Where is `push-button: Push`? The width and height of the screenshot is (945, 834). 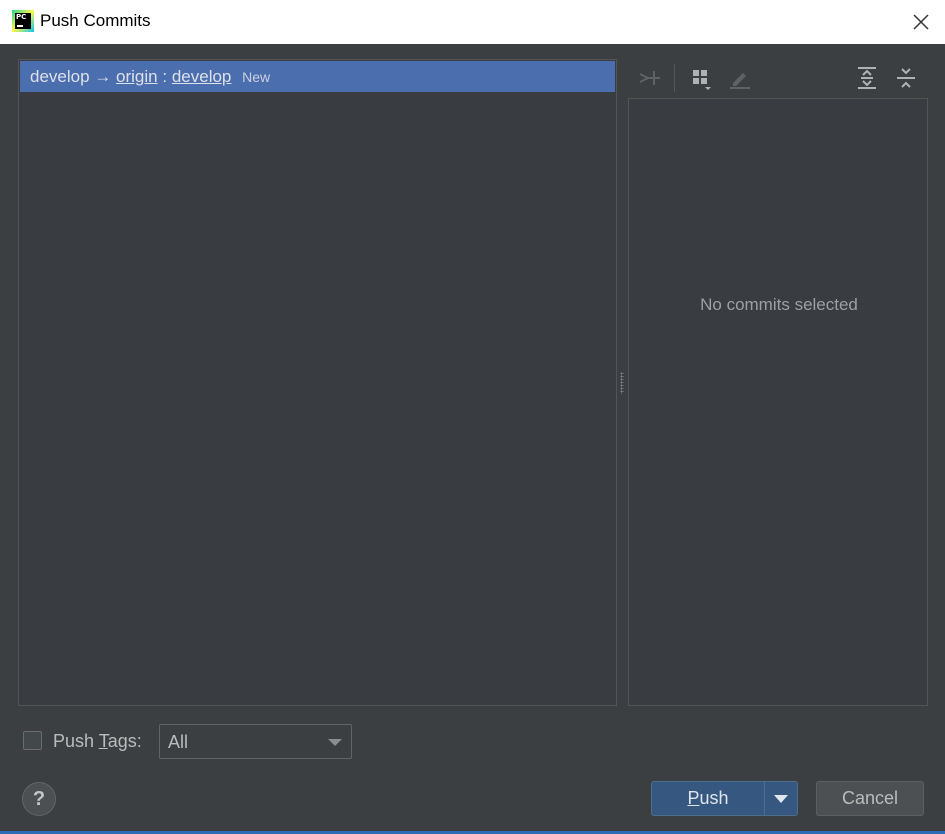 push-button: Push is located at coordinates (708, 798).